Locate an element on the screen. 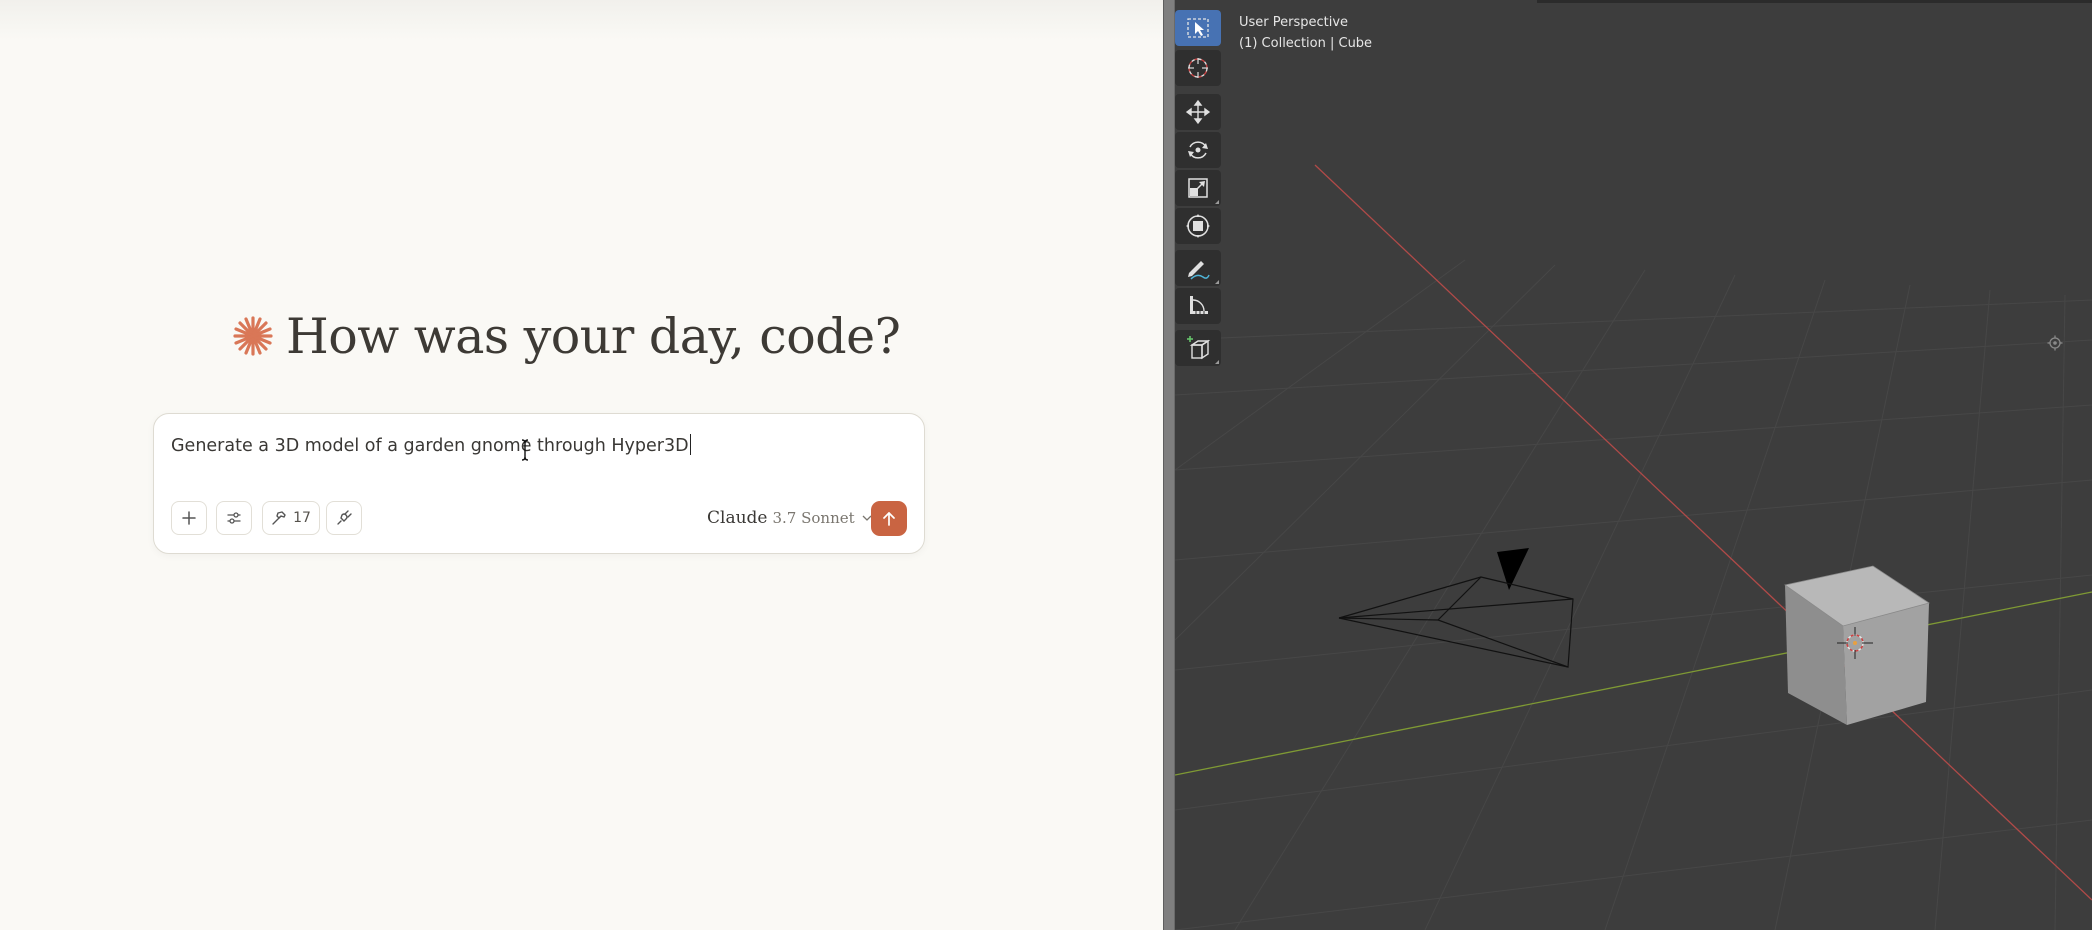 Image resolution: width=2092 pixels, height=930 pixels. plug-icon is located at coordinates (344, 517).